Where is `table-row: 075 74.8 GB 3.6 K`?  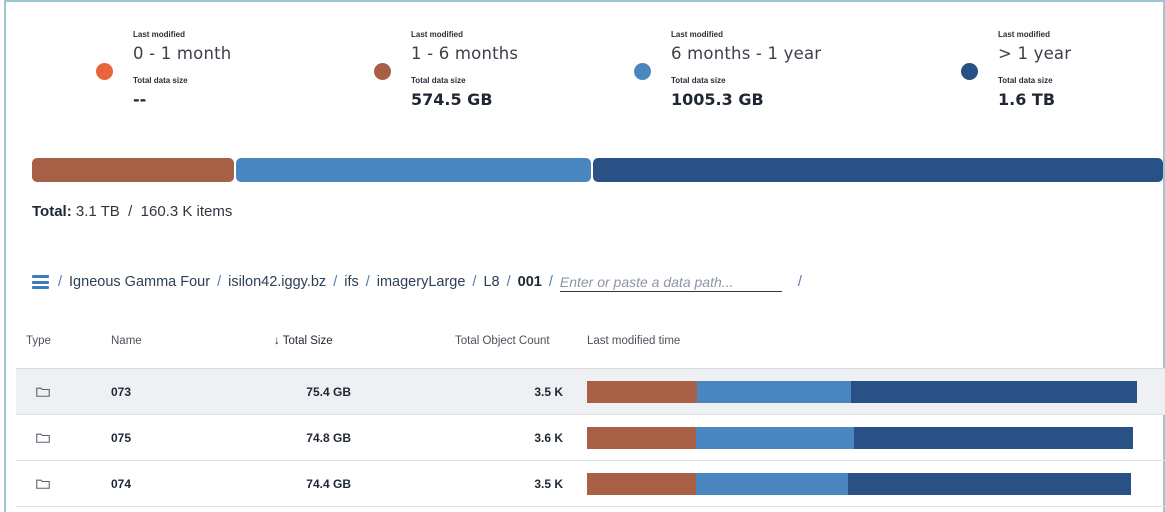
table-row: 075 74.8 GB 3.6 K is located at coordinates (590, 438).